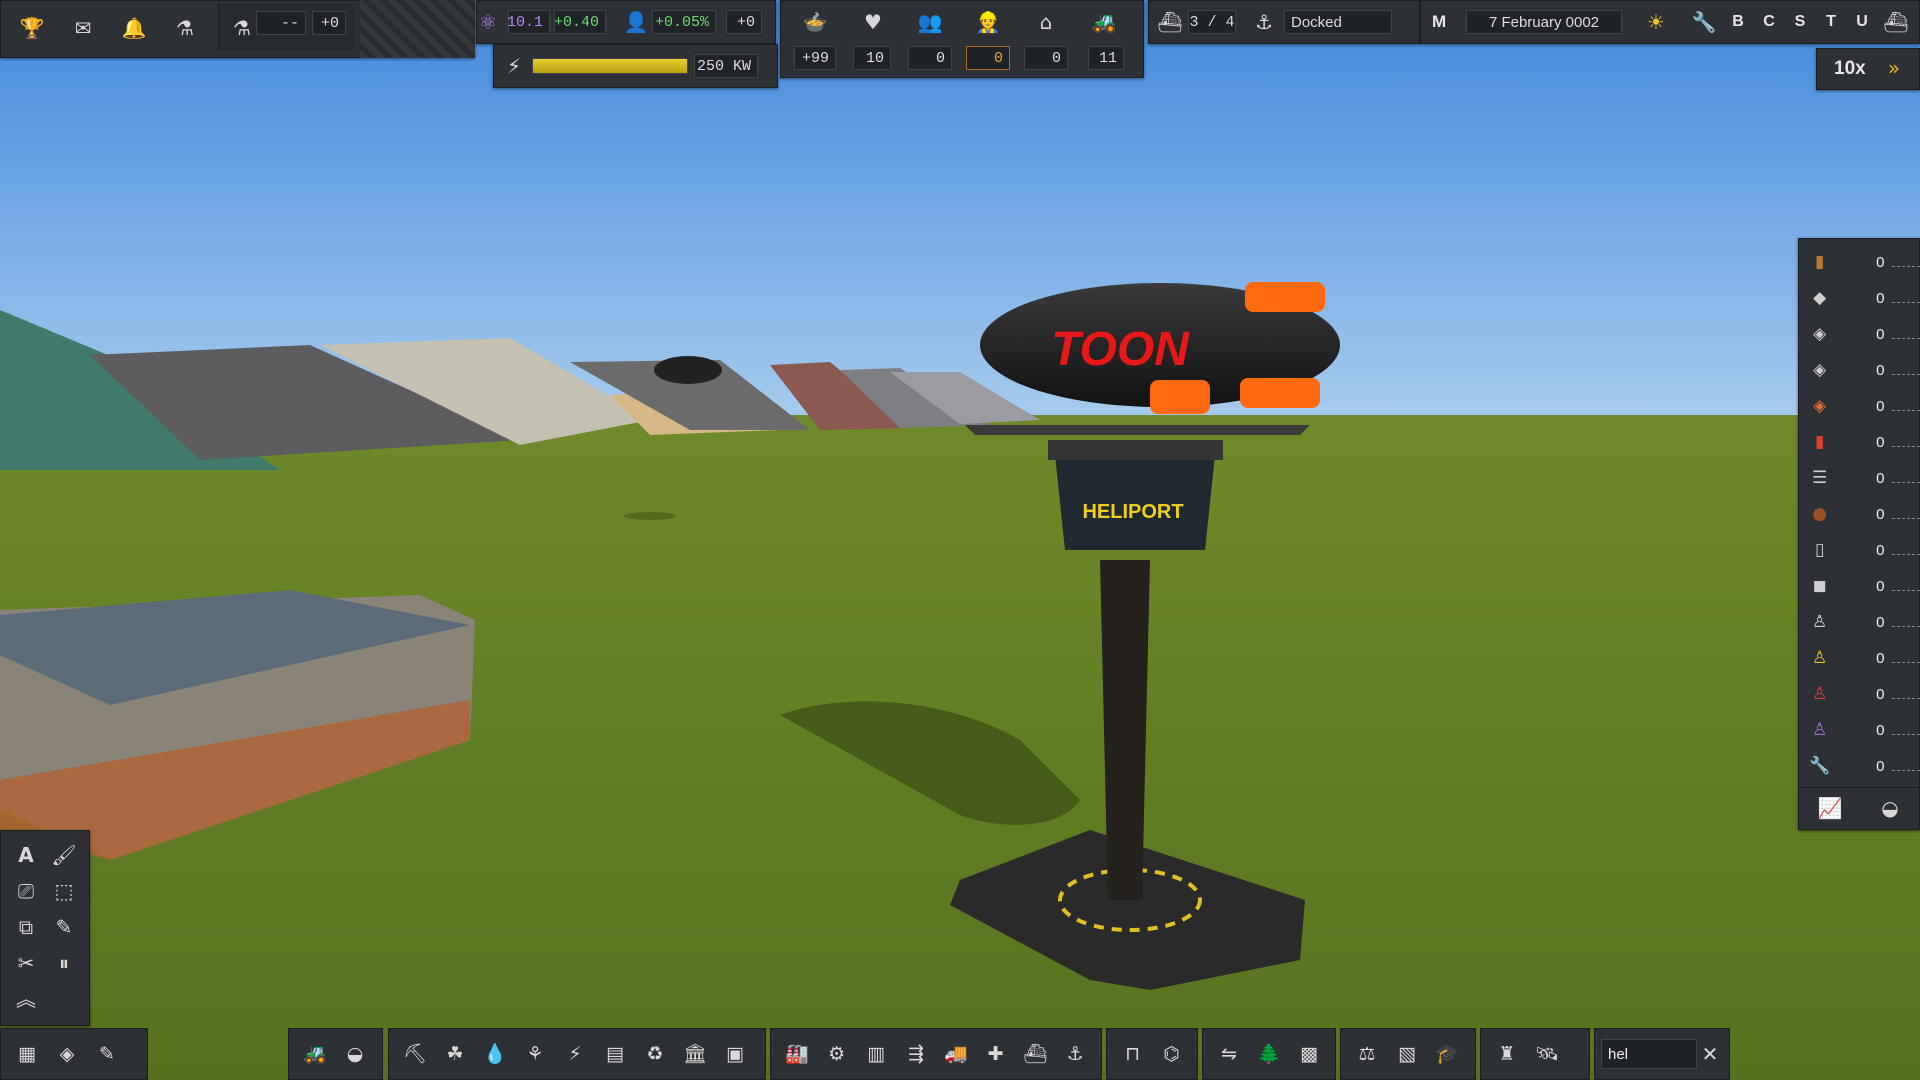 The width and height of the screenshot is (1920, 1080). I want to click on resource-row: 🔧 0, so click(1860, 766).